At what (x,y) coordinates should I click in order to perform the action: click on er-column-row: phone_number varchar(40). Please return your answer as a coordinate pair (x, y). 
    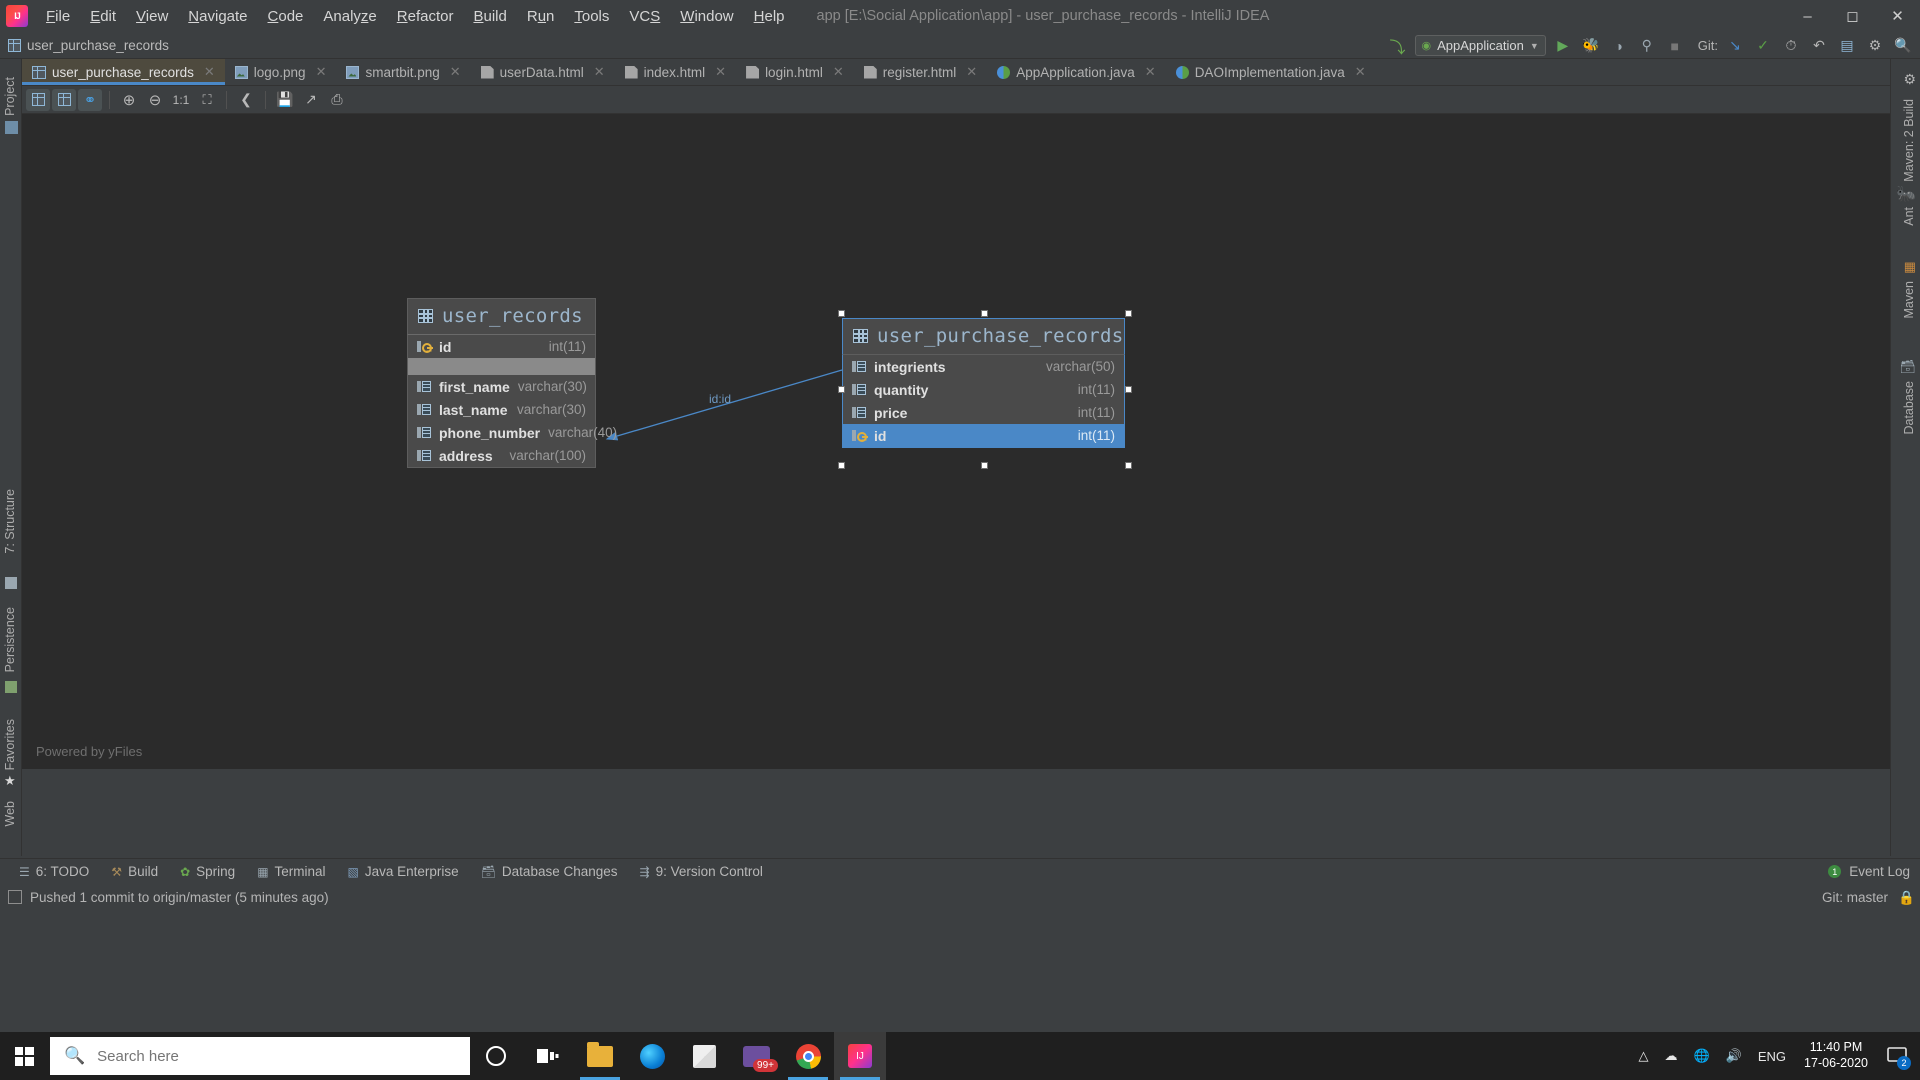
    Looking at the image, I should click on (512, 432).